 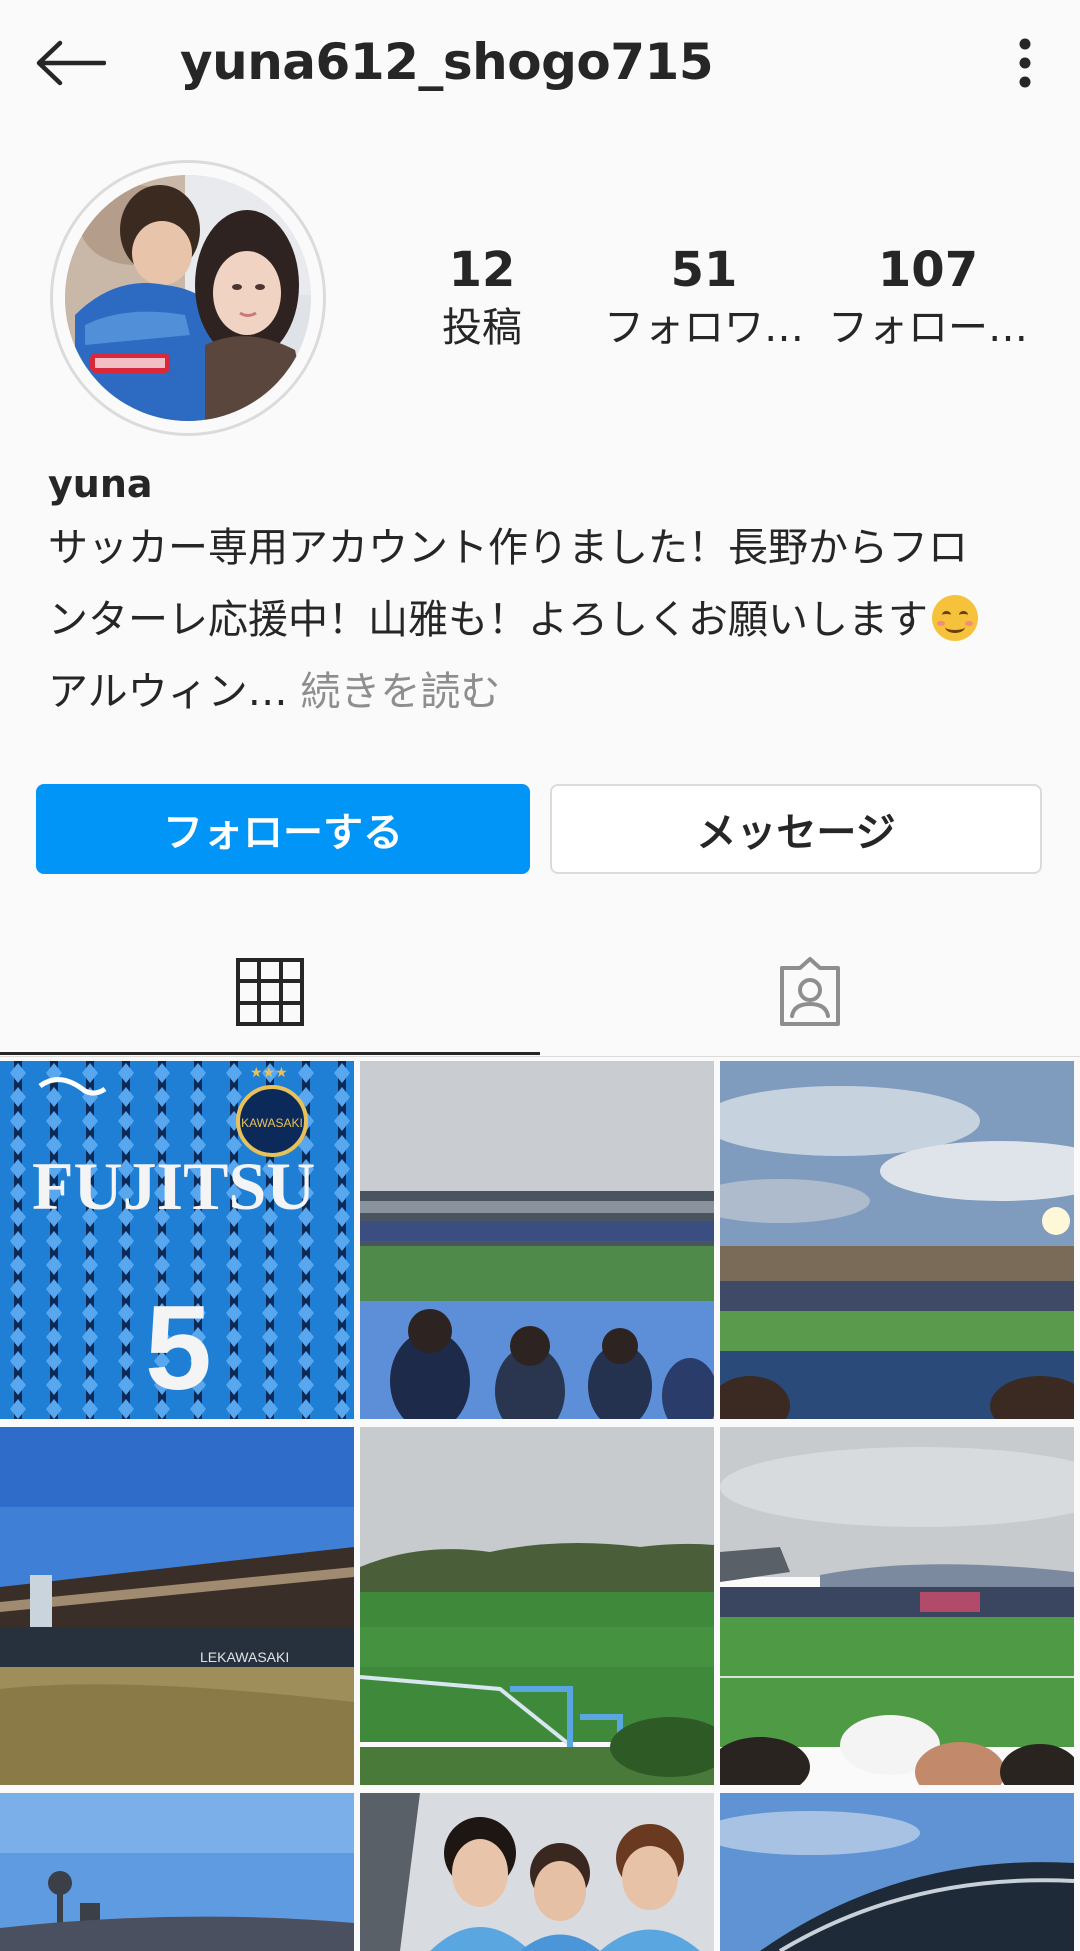 I want to click on profile-photo, so click(x=188, y=298).